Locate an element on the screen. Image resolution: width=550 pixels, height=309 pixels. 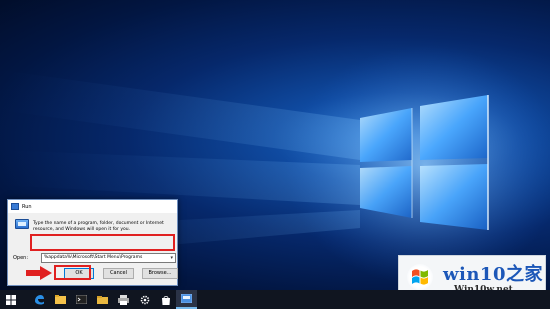
cmd-icon is located at coordinates (81, 299).